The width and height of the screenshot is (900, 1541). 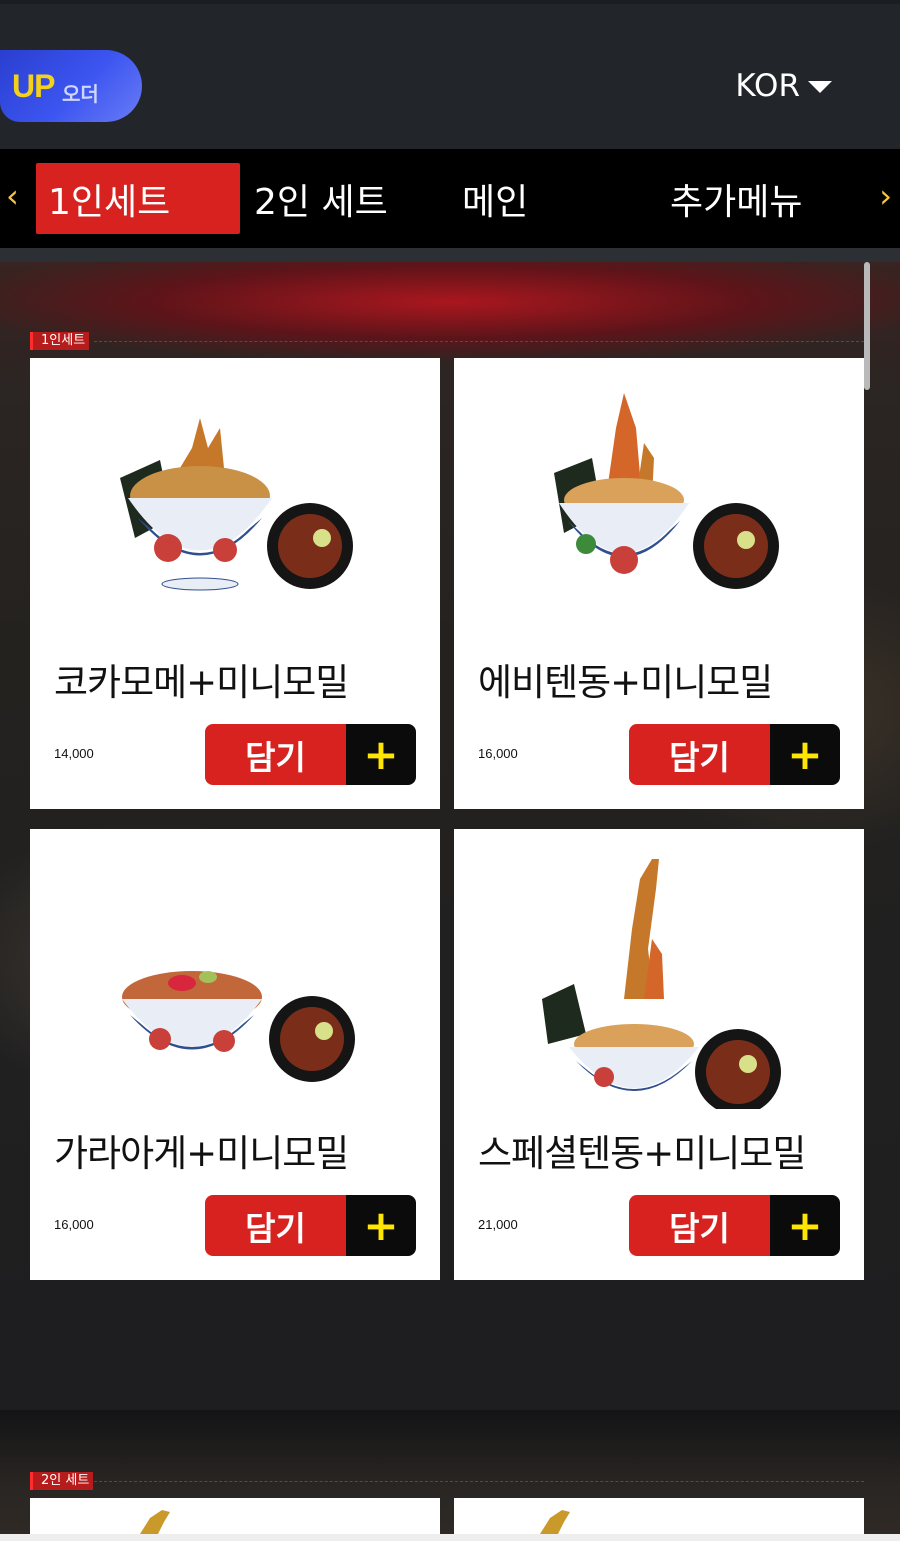 I want to click on tab-extra-menu: 추가메뉴, so click(x=753, y=198).